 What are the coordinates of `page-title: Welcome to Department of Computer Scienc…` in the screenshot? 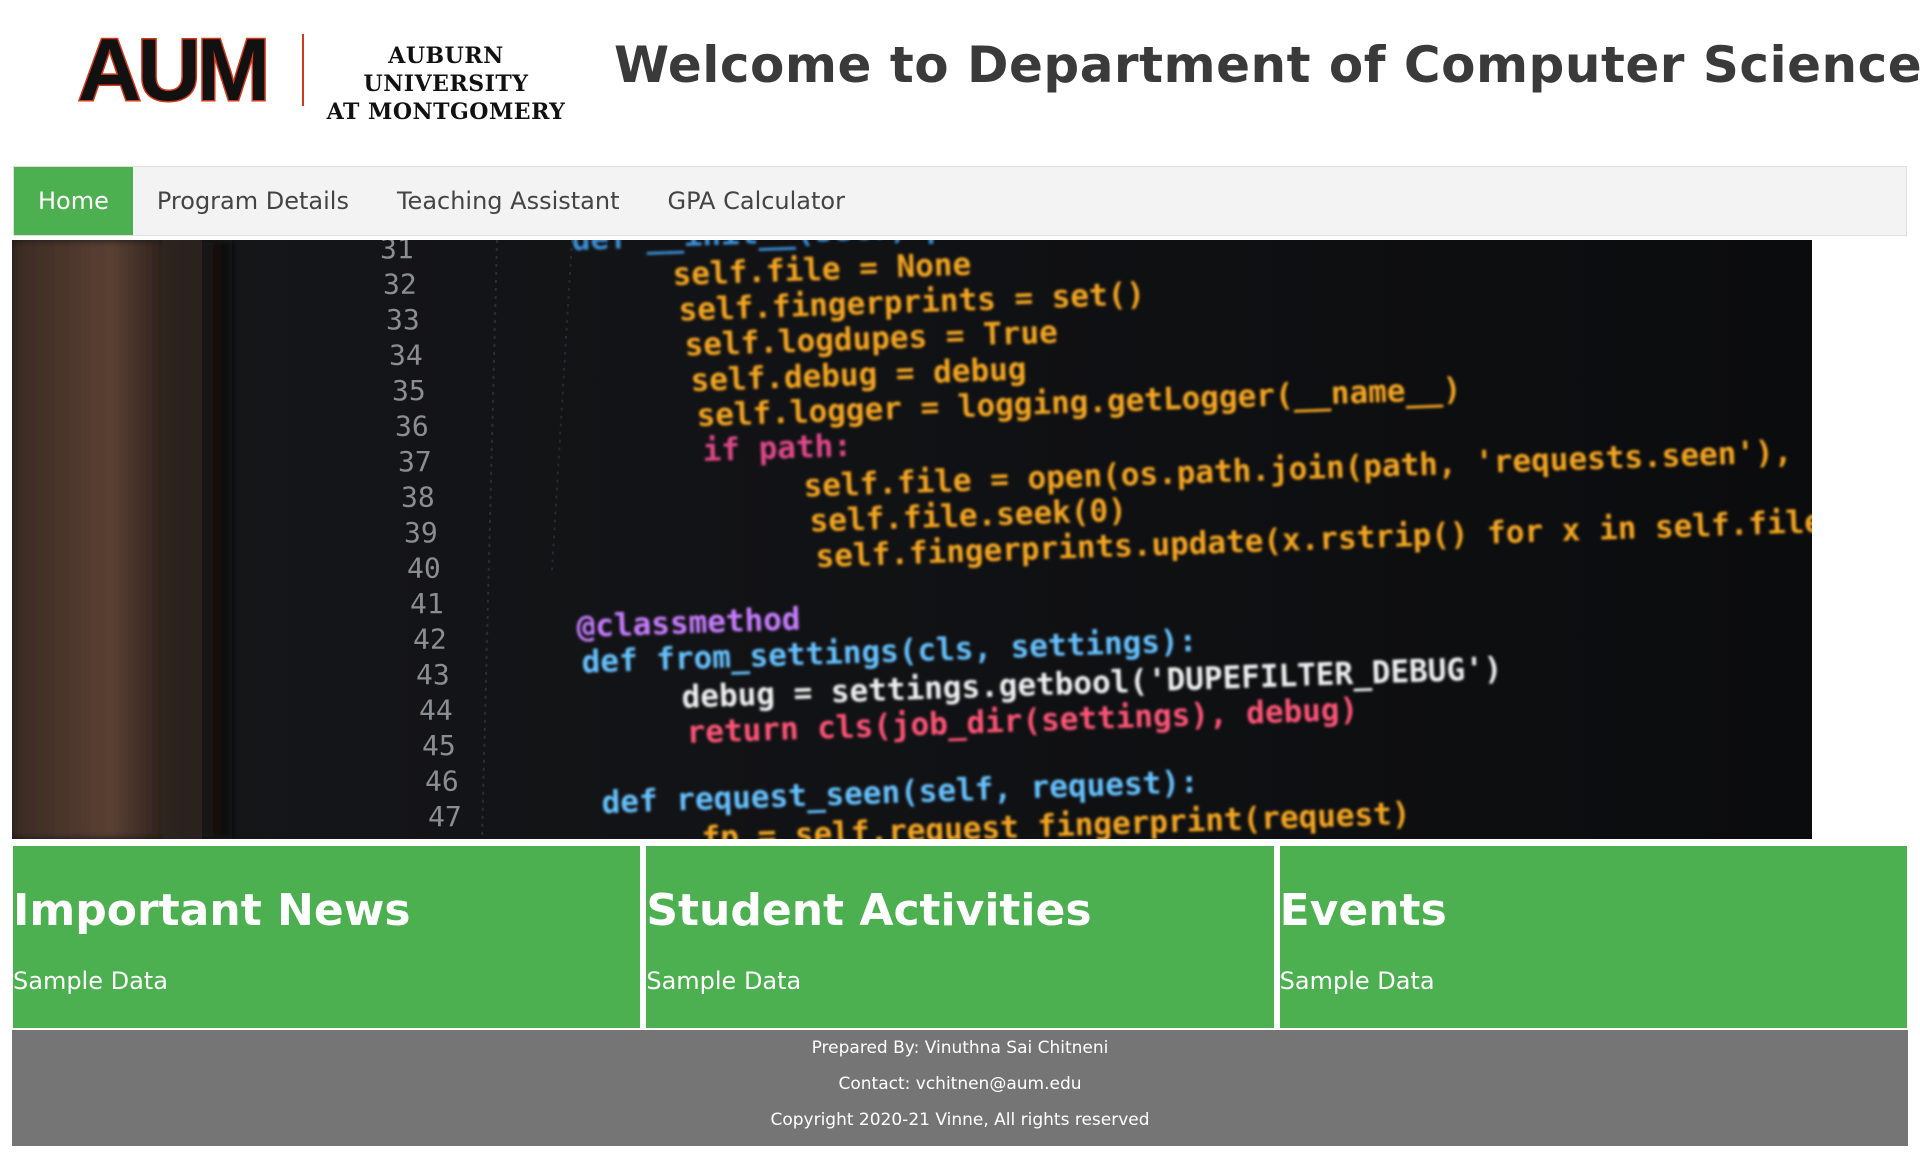 It's located at (1267, 65).